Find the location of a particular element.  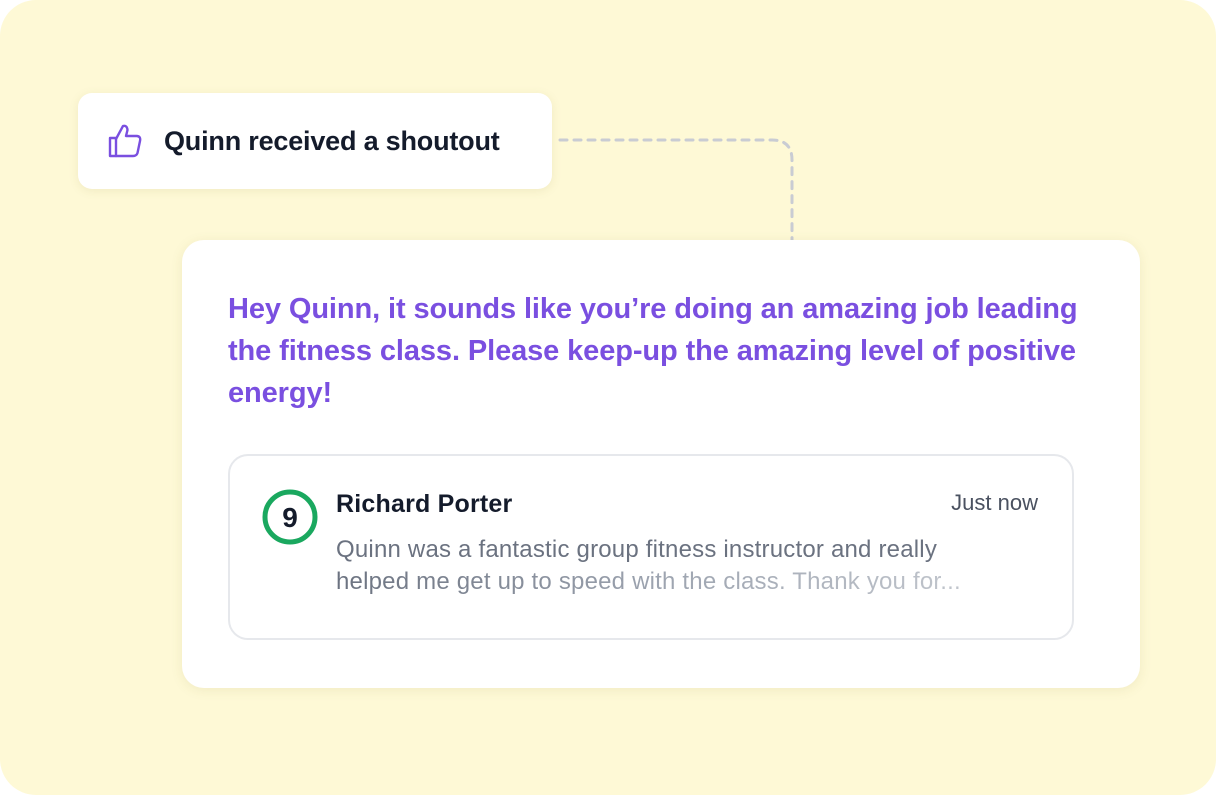

avatar-label: 9 is located at coordinates (290, 517).